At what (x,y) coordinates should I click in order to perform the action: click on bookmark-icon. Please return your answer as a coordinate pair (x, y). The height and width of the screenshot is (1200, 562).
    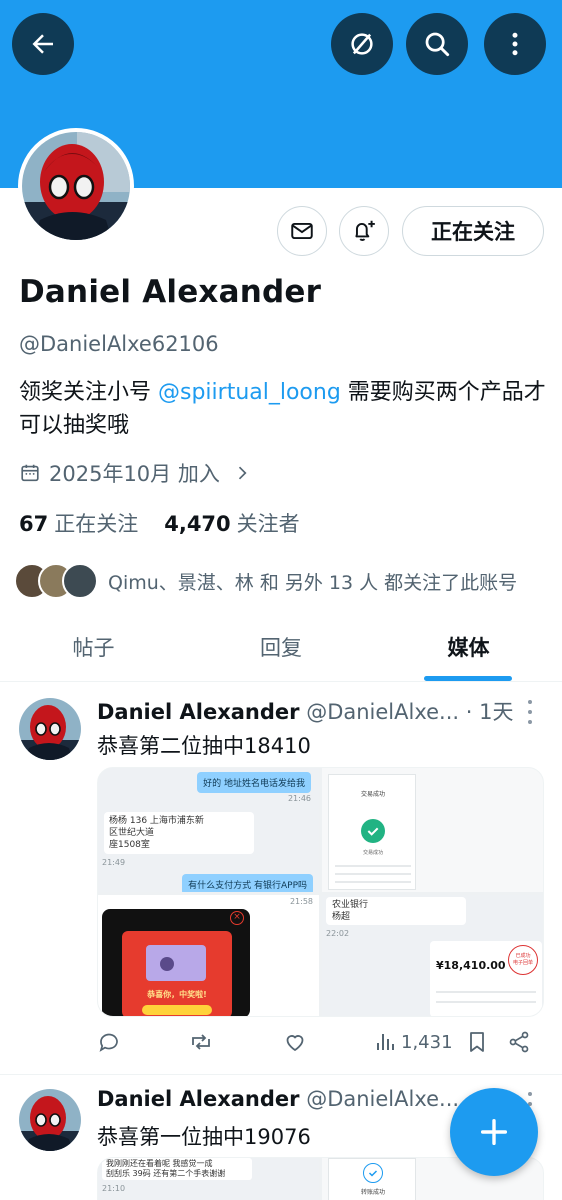
    Looking at the image, I should click on (477, 1042).